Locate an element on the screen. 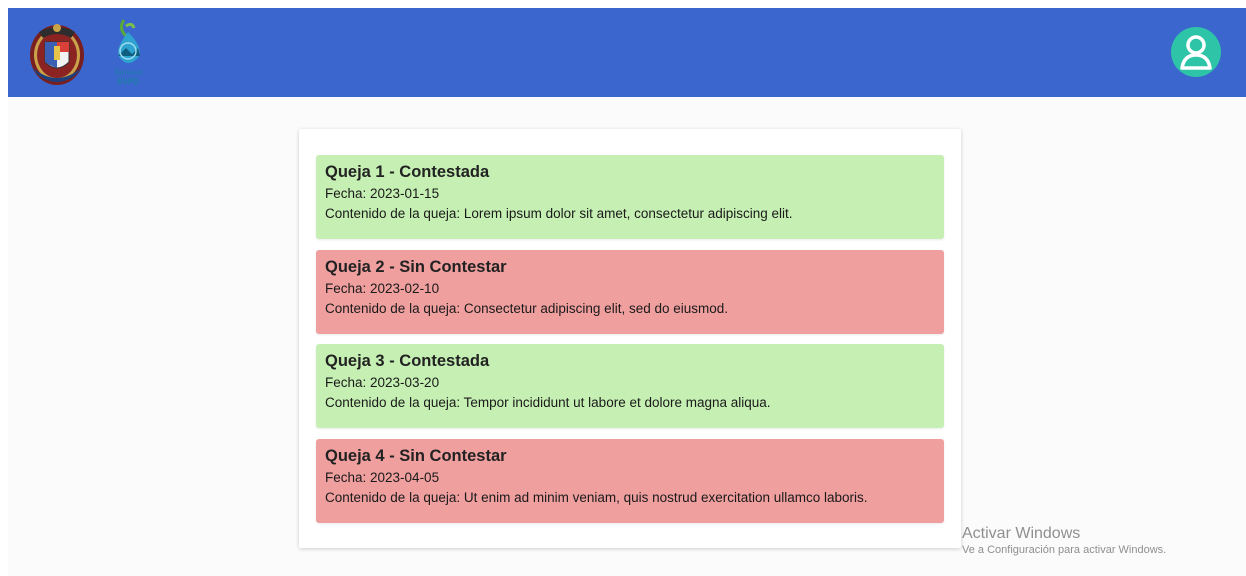 Image resolution: width=1246 pixels, height=576 pixels. user-avatar-button is located at coordinates (1196, 52).